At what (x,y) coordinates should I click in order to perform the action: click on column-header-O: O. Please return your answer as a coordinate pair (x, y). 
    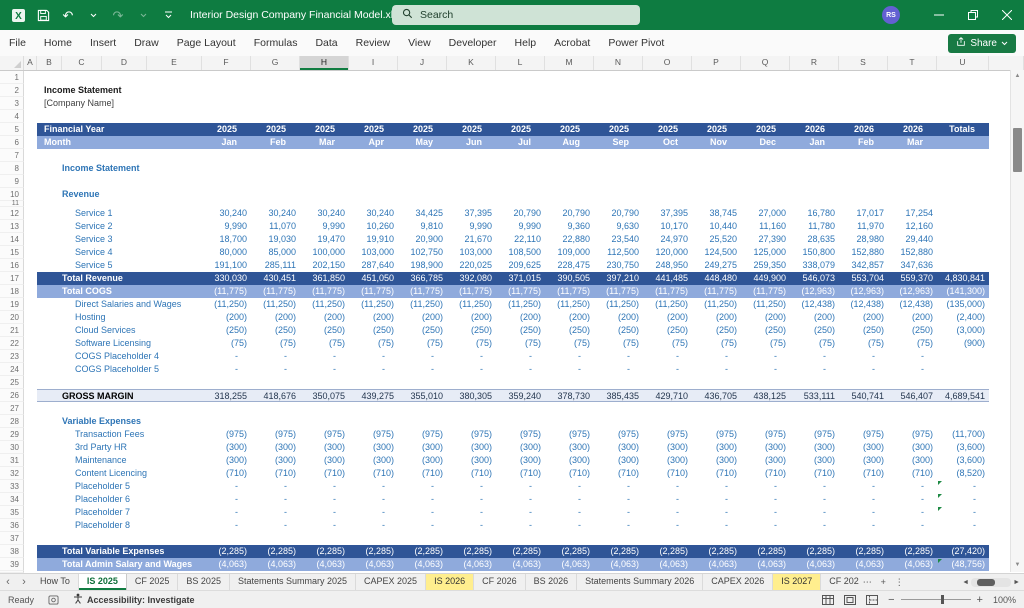
    Looking at the image, I should click on (667, 63).